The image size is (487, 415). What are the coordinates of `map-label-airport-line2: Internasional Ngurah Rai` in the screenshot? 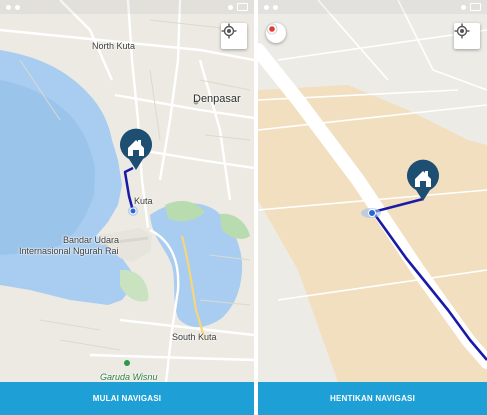 It's located at (69, 251).